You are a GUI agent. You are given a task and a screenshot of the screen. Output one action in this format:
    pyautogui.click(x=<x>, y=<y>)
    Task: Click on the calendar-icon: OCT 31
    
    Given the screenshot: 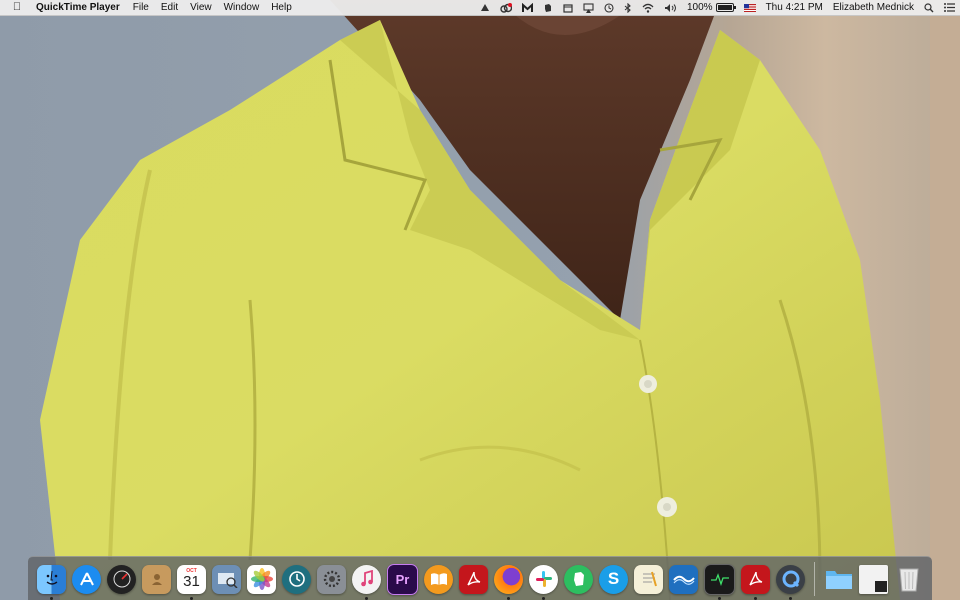 What is the action you would take?
    pyautogui.click(x=191, y=582)
    